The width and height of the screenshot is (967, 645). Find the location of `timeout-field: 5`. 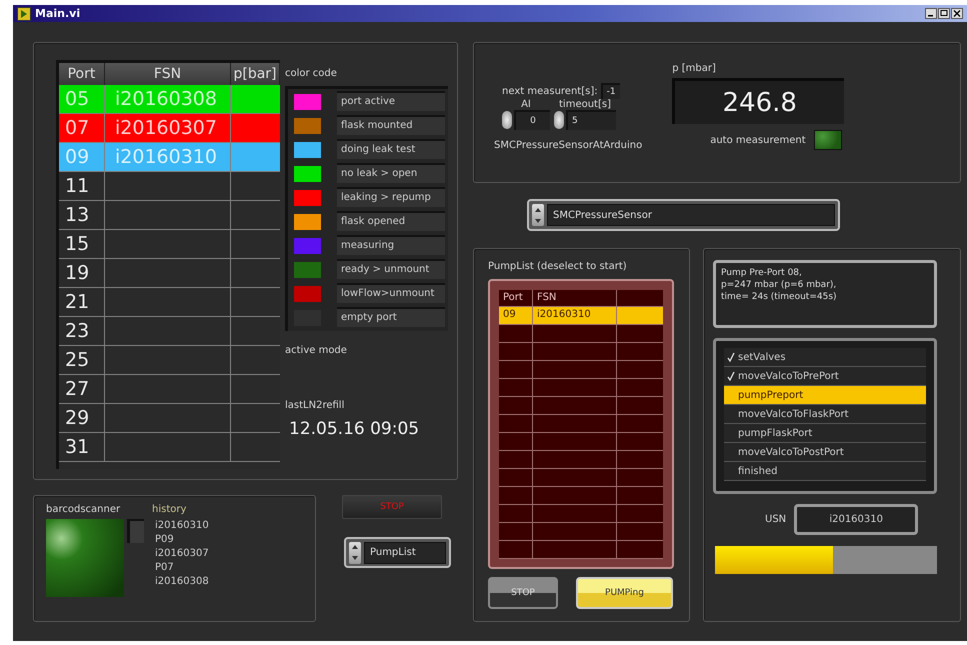

timeout-field: 5 is located at coordinates (591, 120).